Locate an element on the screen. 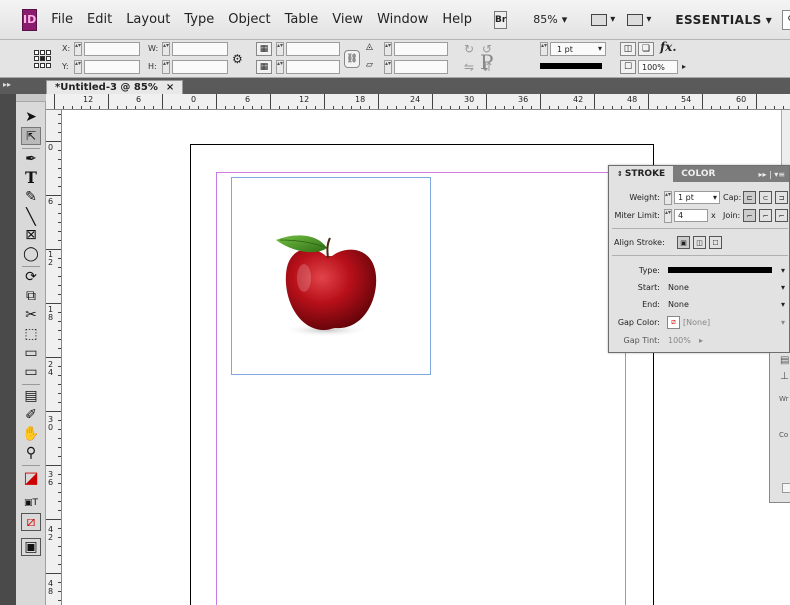 This screenshot has height=605, width=790. round-cap-icon: ⊂ is located at coordinates (765, 197).